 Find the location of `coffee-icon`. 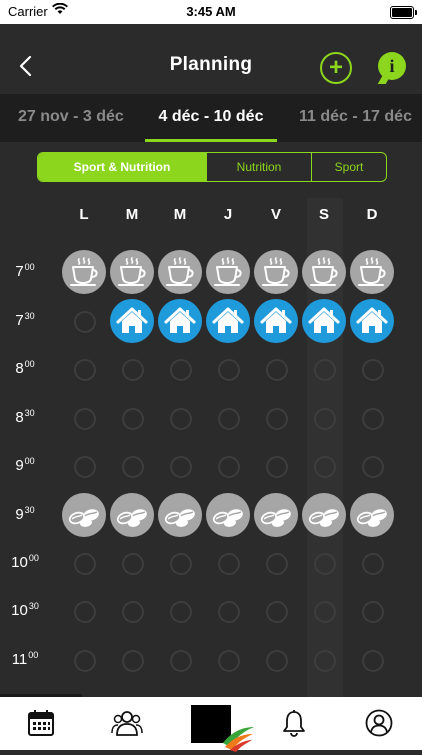

coffee-icon is located at coordinates (132, 272).